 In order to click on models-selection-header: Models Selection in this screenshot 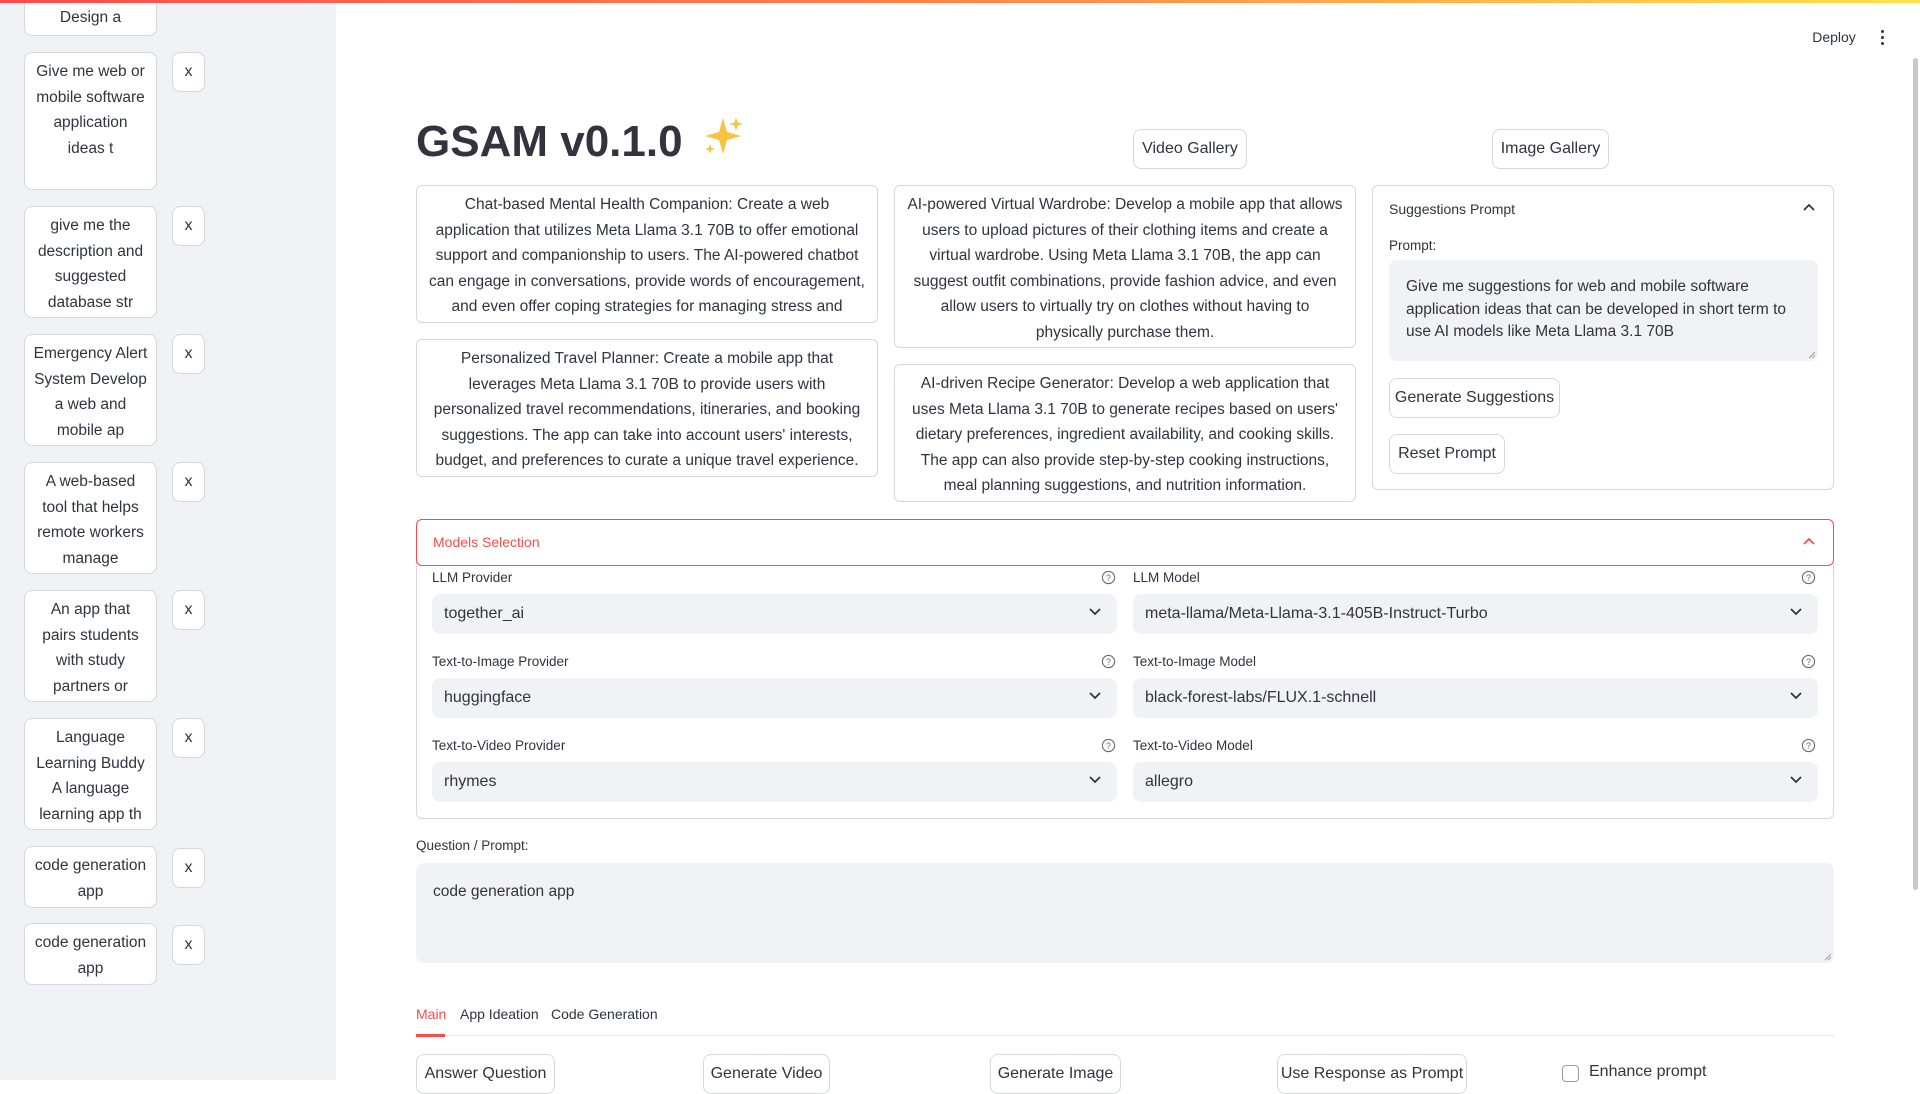, I will do `click(1125, 542)`.